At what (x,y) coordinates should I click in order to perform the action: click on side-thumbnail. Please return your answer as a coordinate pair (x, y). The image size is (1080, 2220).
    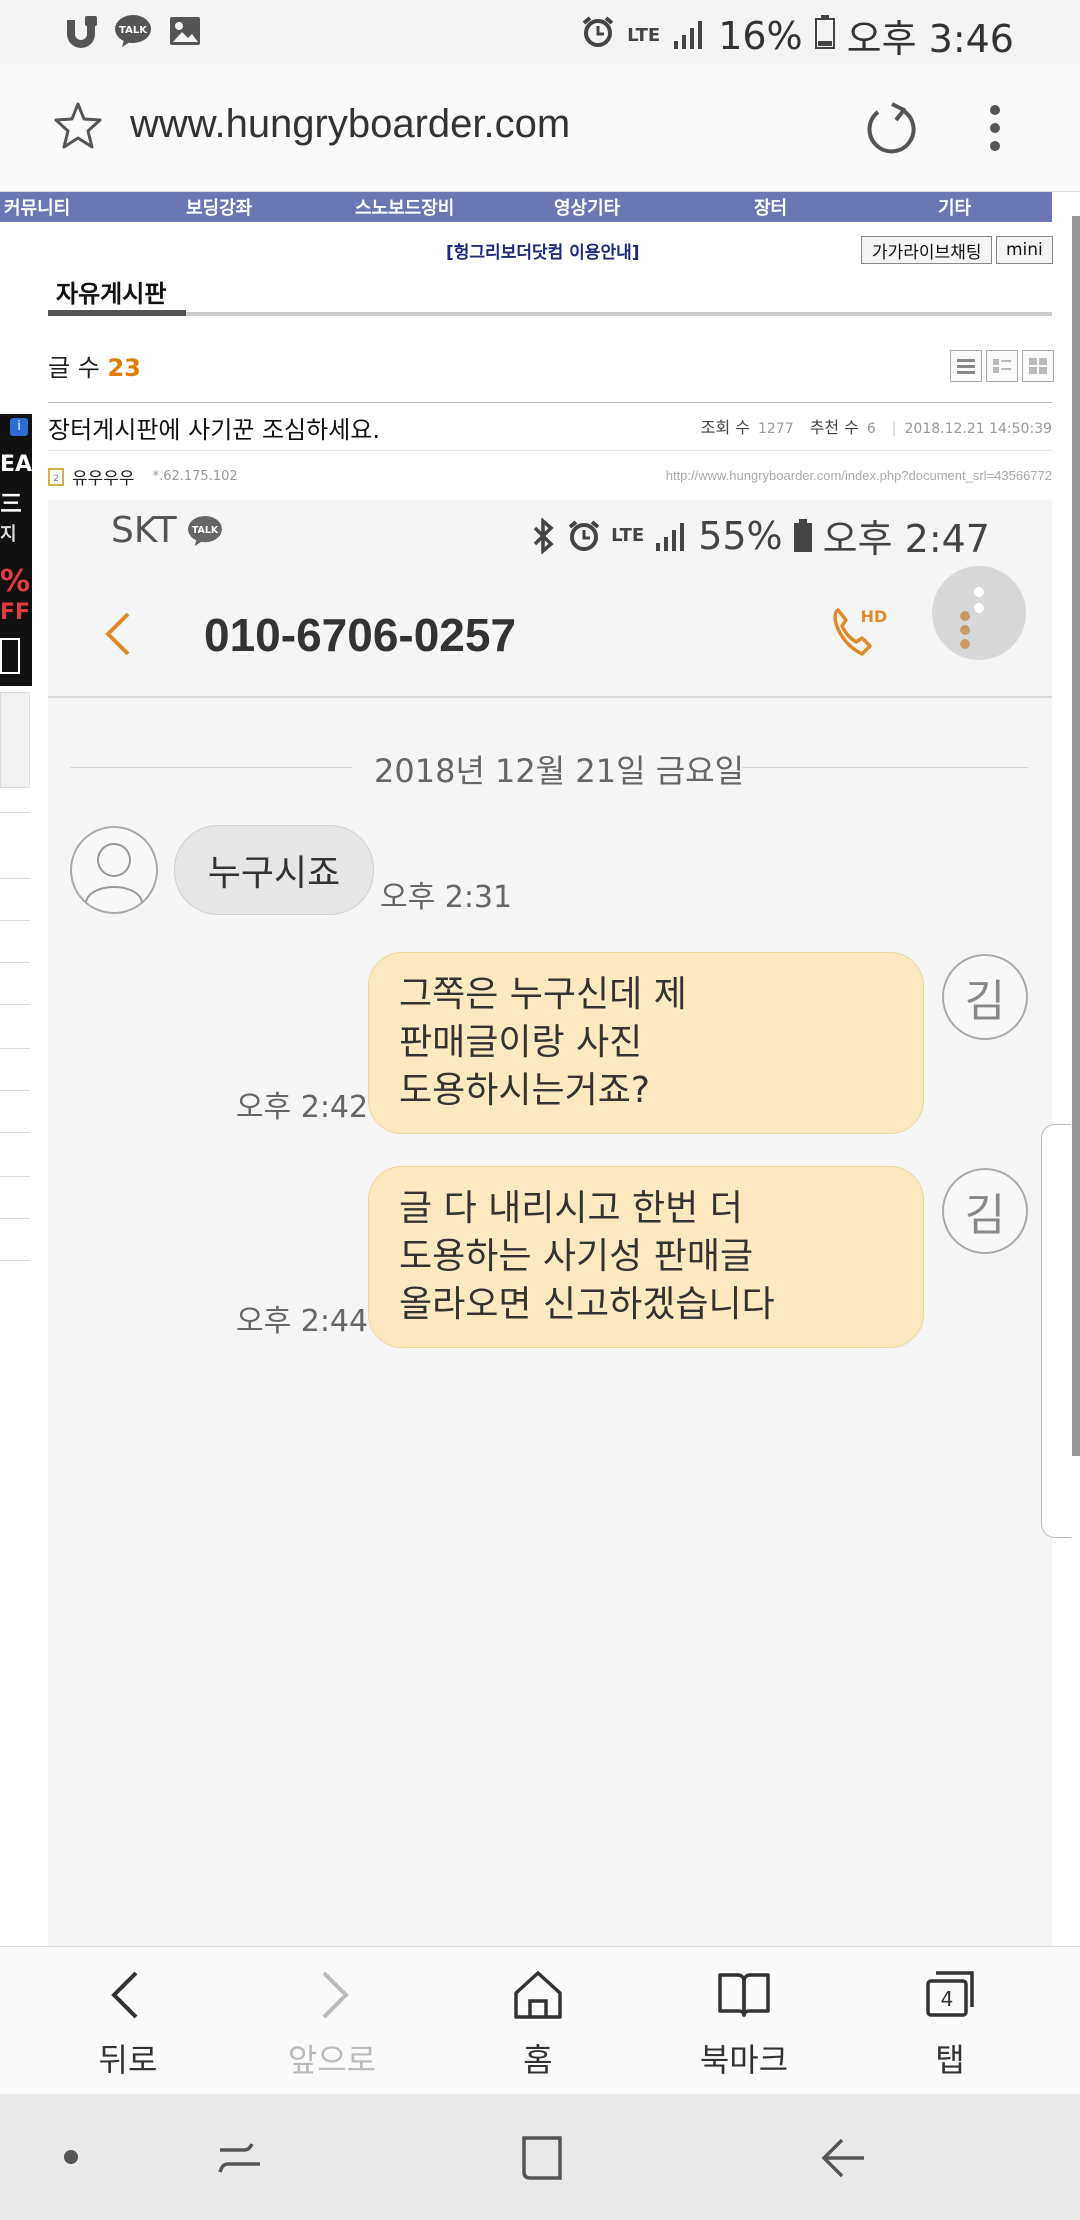
    Looking at the image, I should click on (15, 740).